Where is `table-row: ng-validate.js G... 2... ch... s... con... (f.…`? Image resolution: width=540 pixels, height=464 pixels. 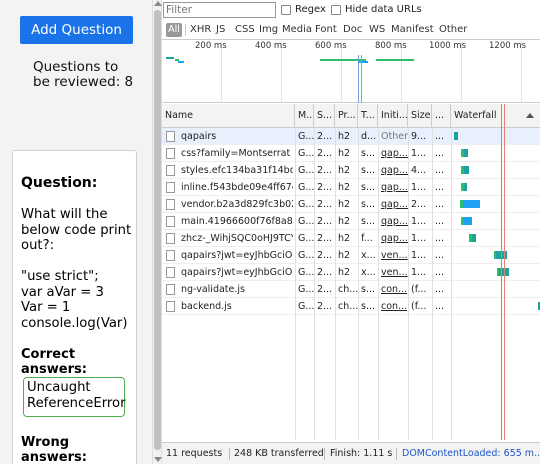
table-row: ng-validate.js G... 2... ch... s... con... (f.… is located at coordinates (351, 289).